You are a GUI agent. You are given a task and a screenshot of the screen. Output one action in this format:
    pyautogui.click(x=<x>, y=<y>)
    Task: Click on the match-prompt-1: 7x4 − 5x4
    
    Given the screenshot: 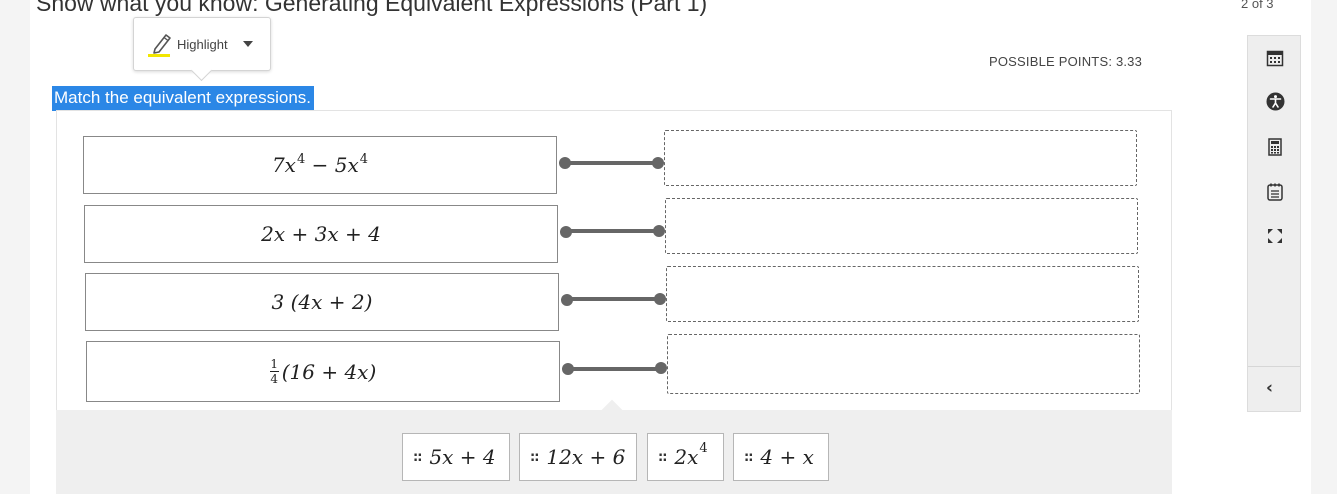 What is the action you would take?
    pyautogui.click(x=320, y=165)
    